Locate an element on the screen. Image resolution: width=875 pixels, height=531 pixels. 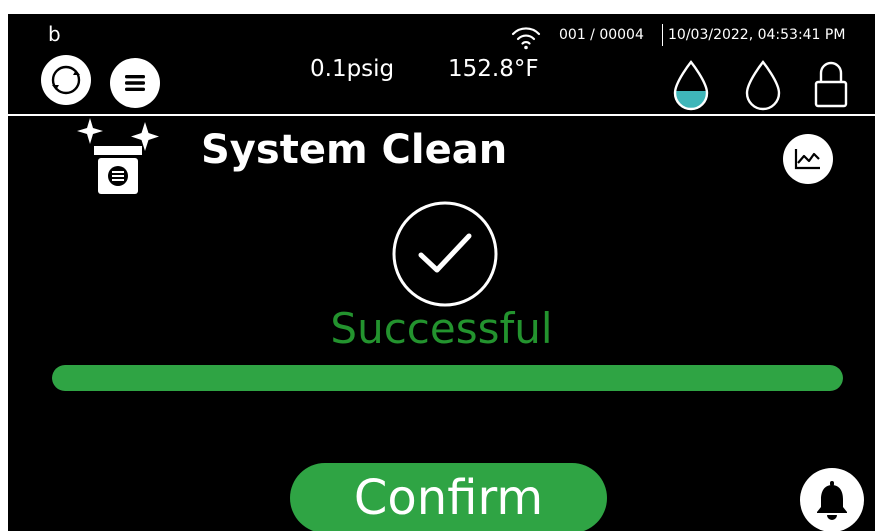
refresh-icon is located at coordinates (66, 80).